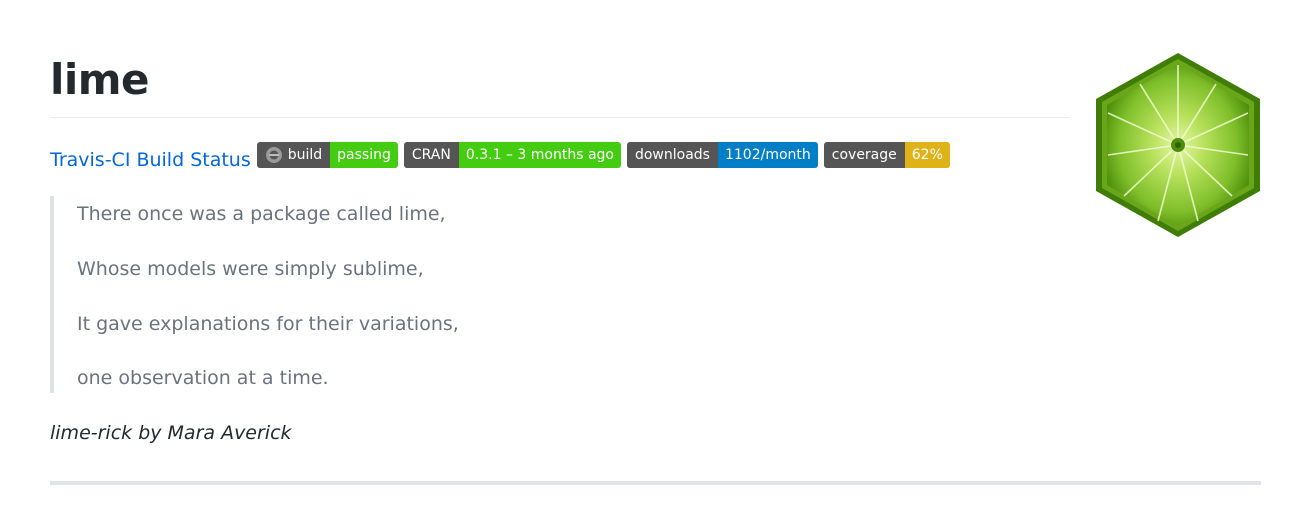  I want to click on build-status-badge: build passing, so click(327, 155).